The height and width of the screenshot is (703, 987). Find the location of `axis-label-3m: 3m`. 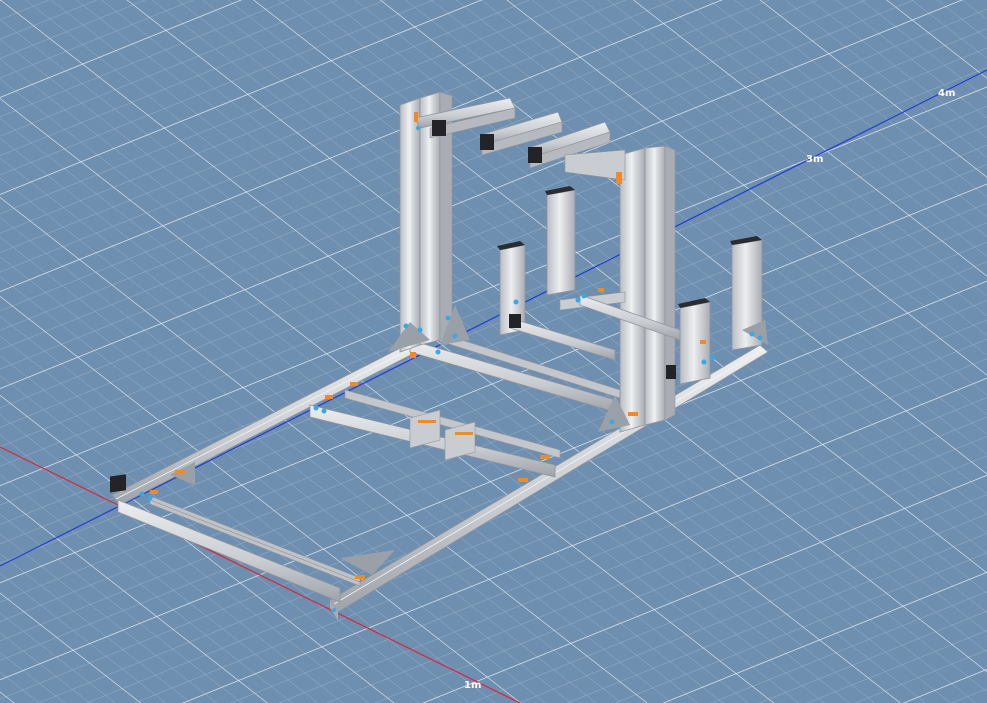

axis-label-3m: 3m is located at coordinates (814, 159).